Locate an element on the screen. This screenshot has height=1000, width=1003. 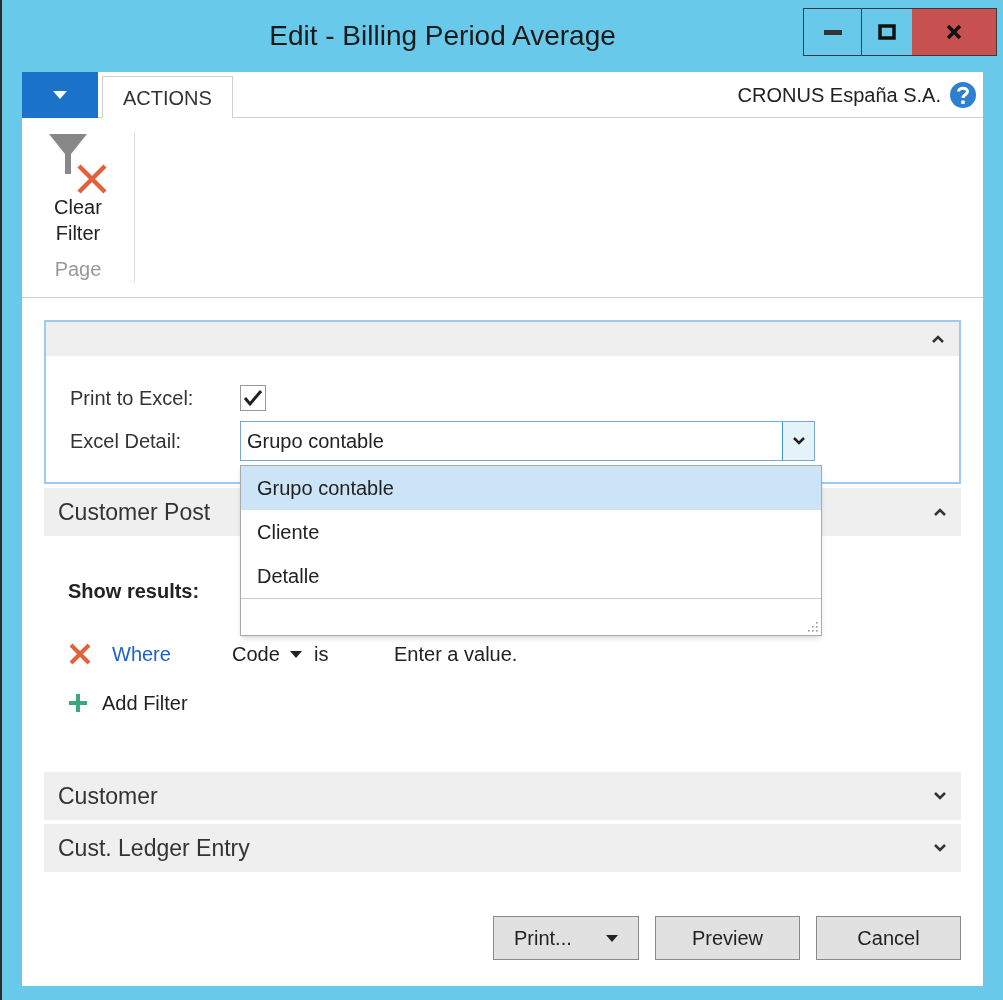
dialog-button: Preview is located at coordinates (727, 938).